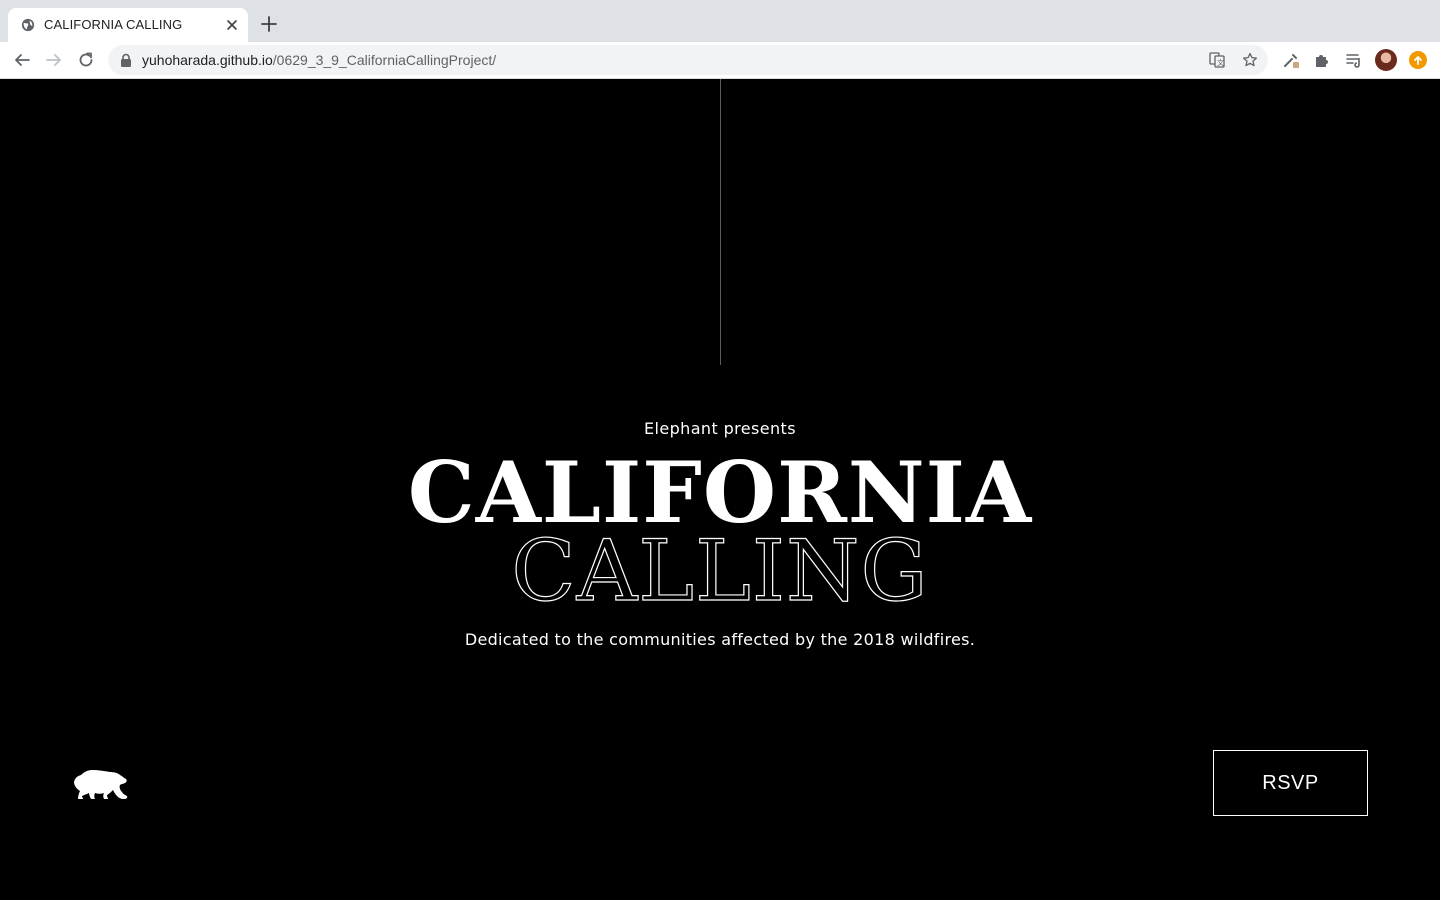 The width and height of the screenshot is (1440, 900). I want to click on back-arrow-icon, so click(22, 60).